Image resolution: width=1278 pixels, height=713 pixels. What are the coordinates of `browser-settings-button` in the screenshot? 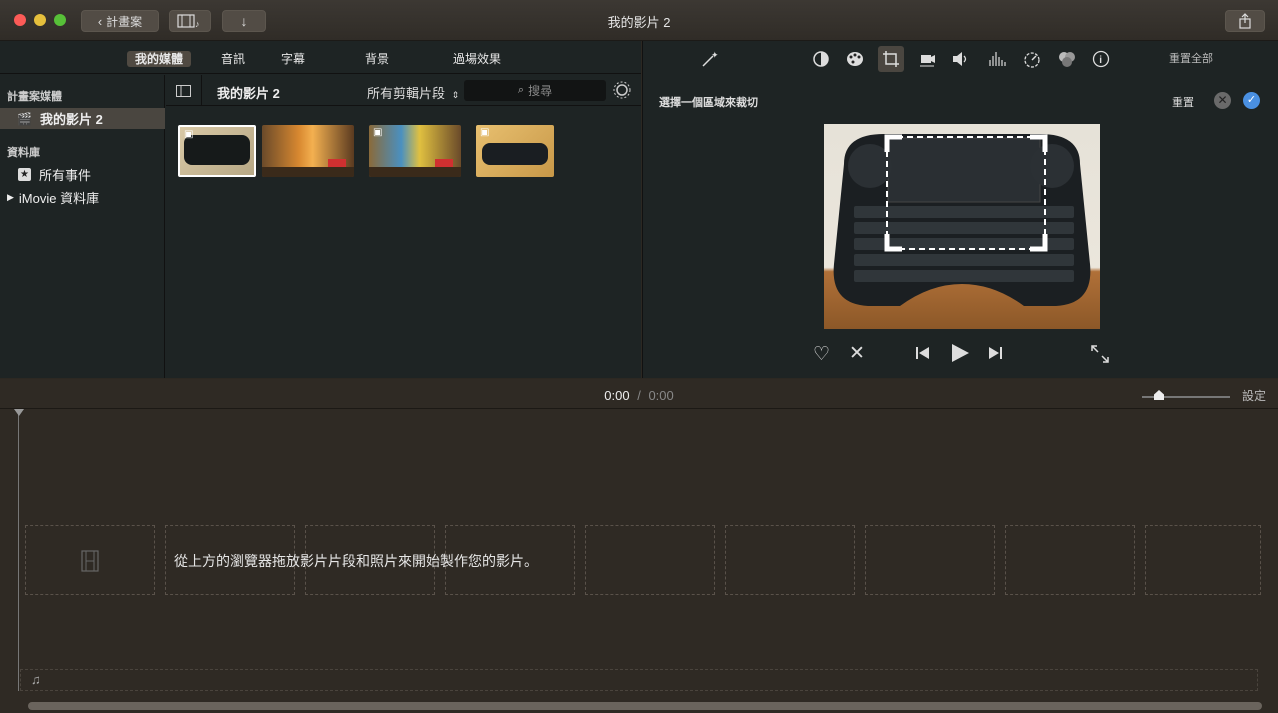 It's located at (622, 90).